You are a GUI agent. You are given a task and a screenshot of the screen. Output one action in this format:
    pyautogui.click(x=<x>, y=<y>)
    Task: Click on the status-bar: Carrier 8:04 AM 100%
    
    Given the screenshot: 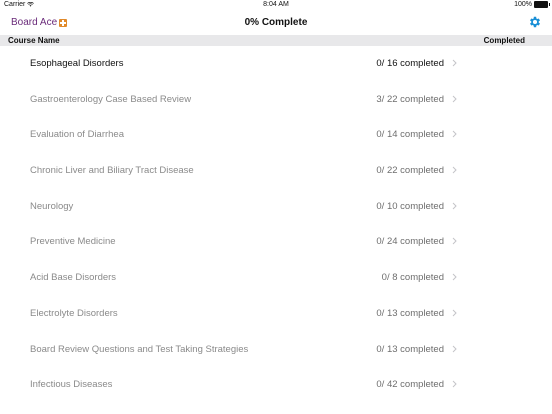 What is the action you would take?
    pyautogui.click(x=276, y=5)
    